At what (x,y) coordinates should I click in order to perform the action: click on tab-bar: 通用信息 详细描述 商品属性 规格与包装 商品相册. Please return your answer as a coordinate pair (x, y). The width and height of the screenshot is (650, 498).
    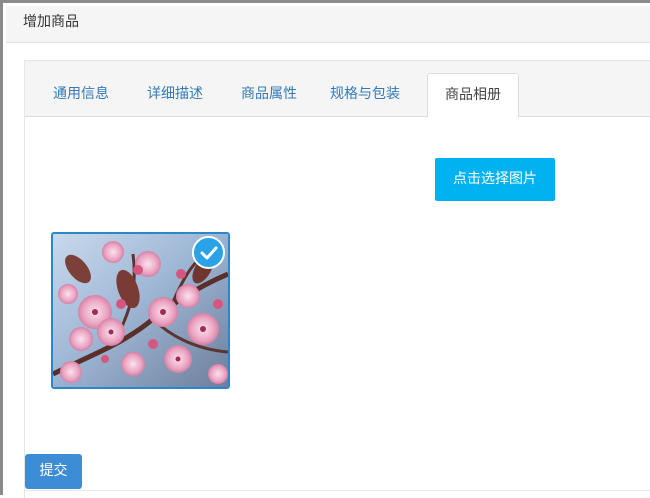
    Looking at the image, I should click on (337, 89).